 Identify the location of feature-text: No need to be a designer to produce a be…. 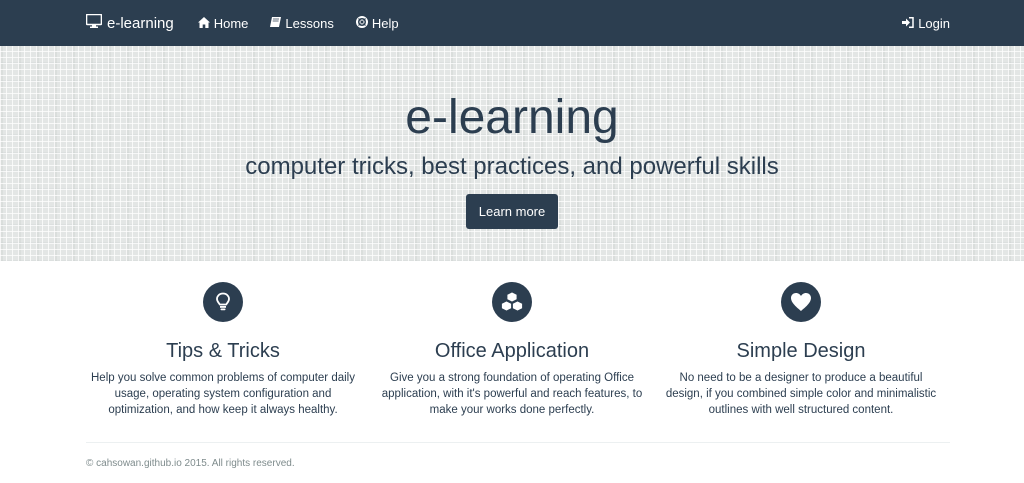
(801, 394).